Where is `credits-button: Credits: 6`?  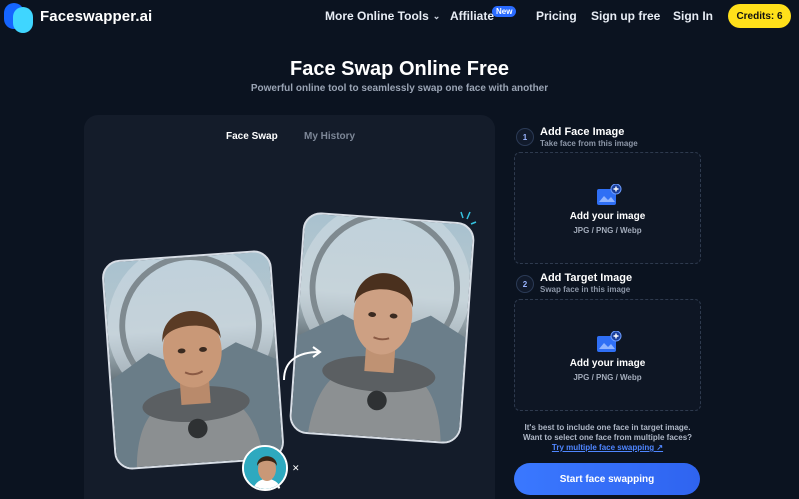 credits-button: Credits: 6 is located at coordinates (759, 16).